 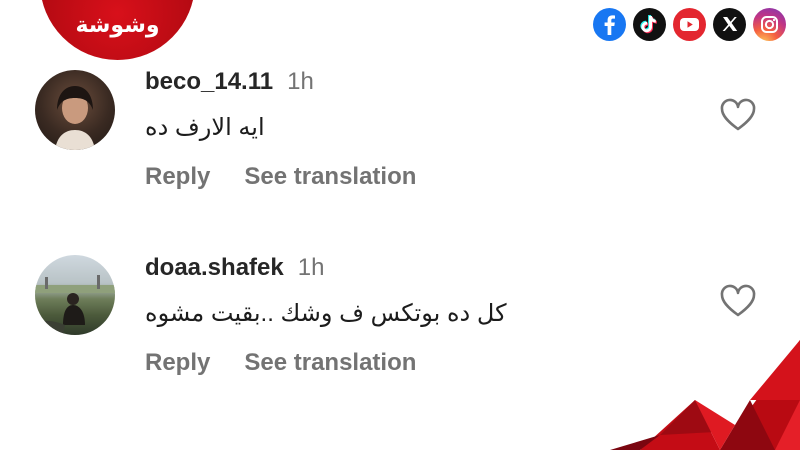 What do you see at coordinates (649, 24) in the screenshot?
I see `tiktok-icon` at bounding box center [649, 24].